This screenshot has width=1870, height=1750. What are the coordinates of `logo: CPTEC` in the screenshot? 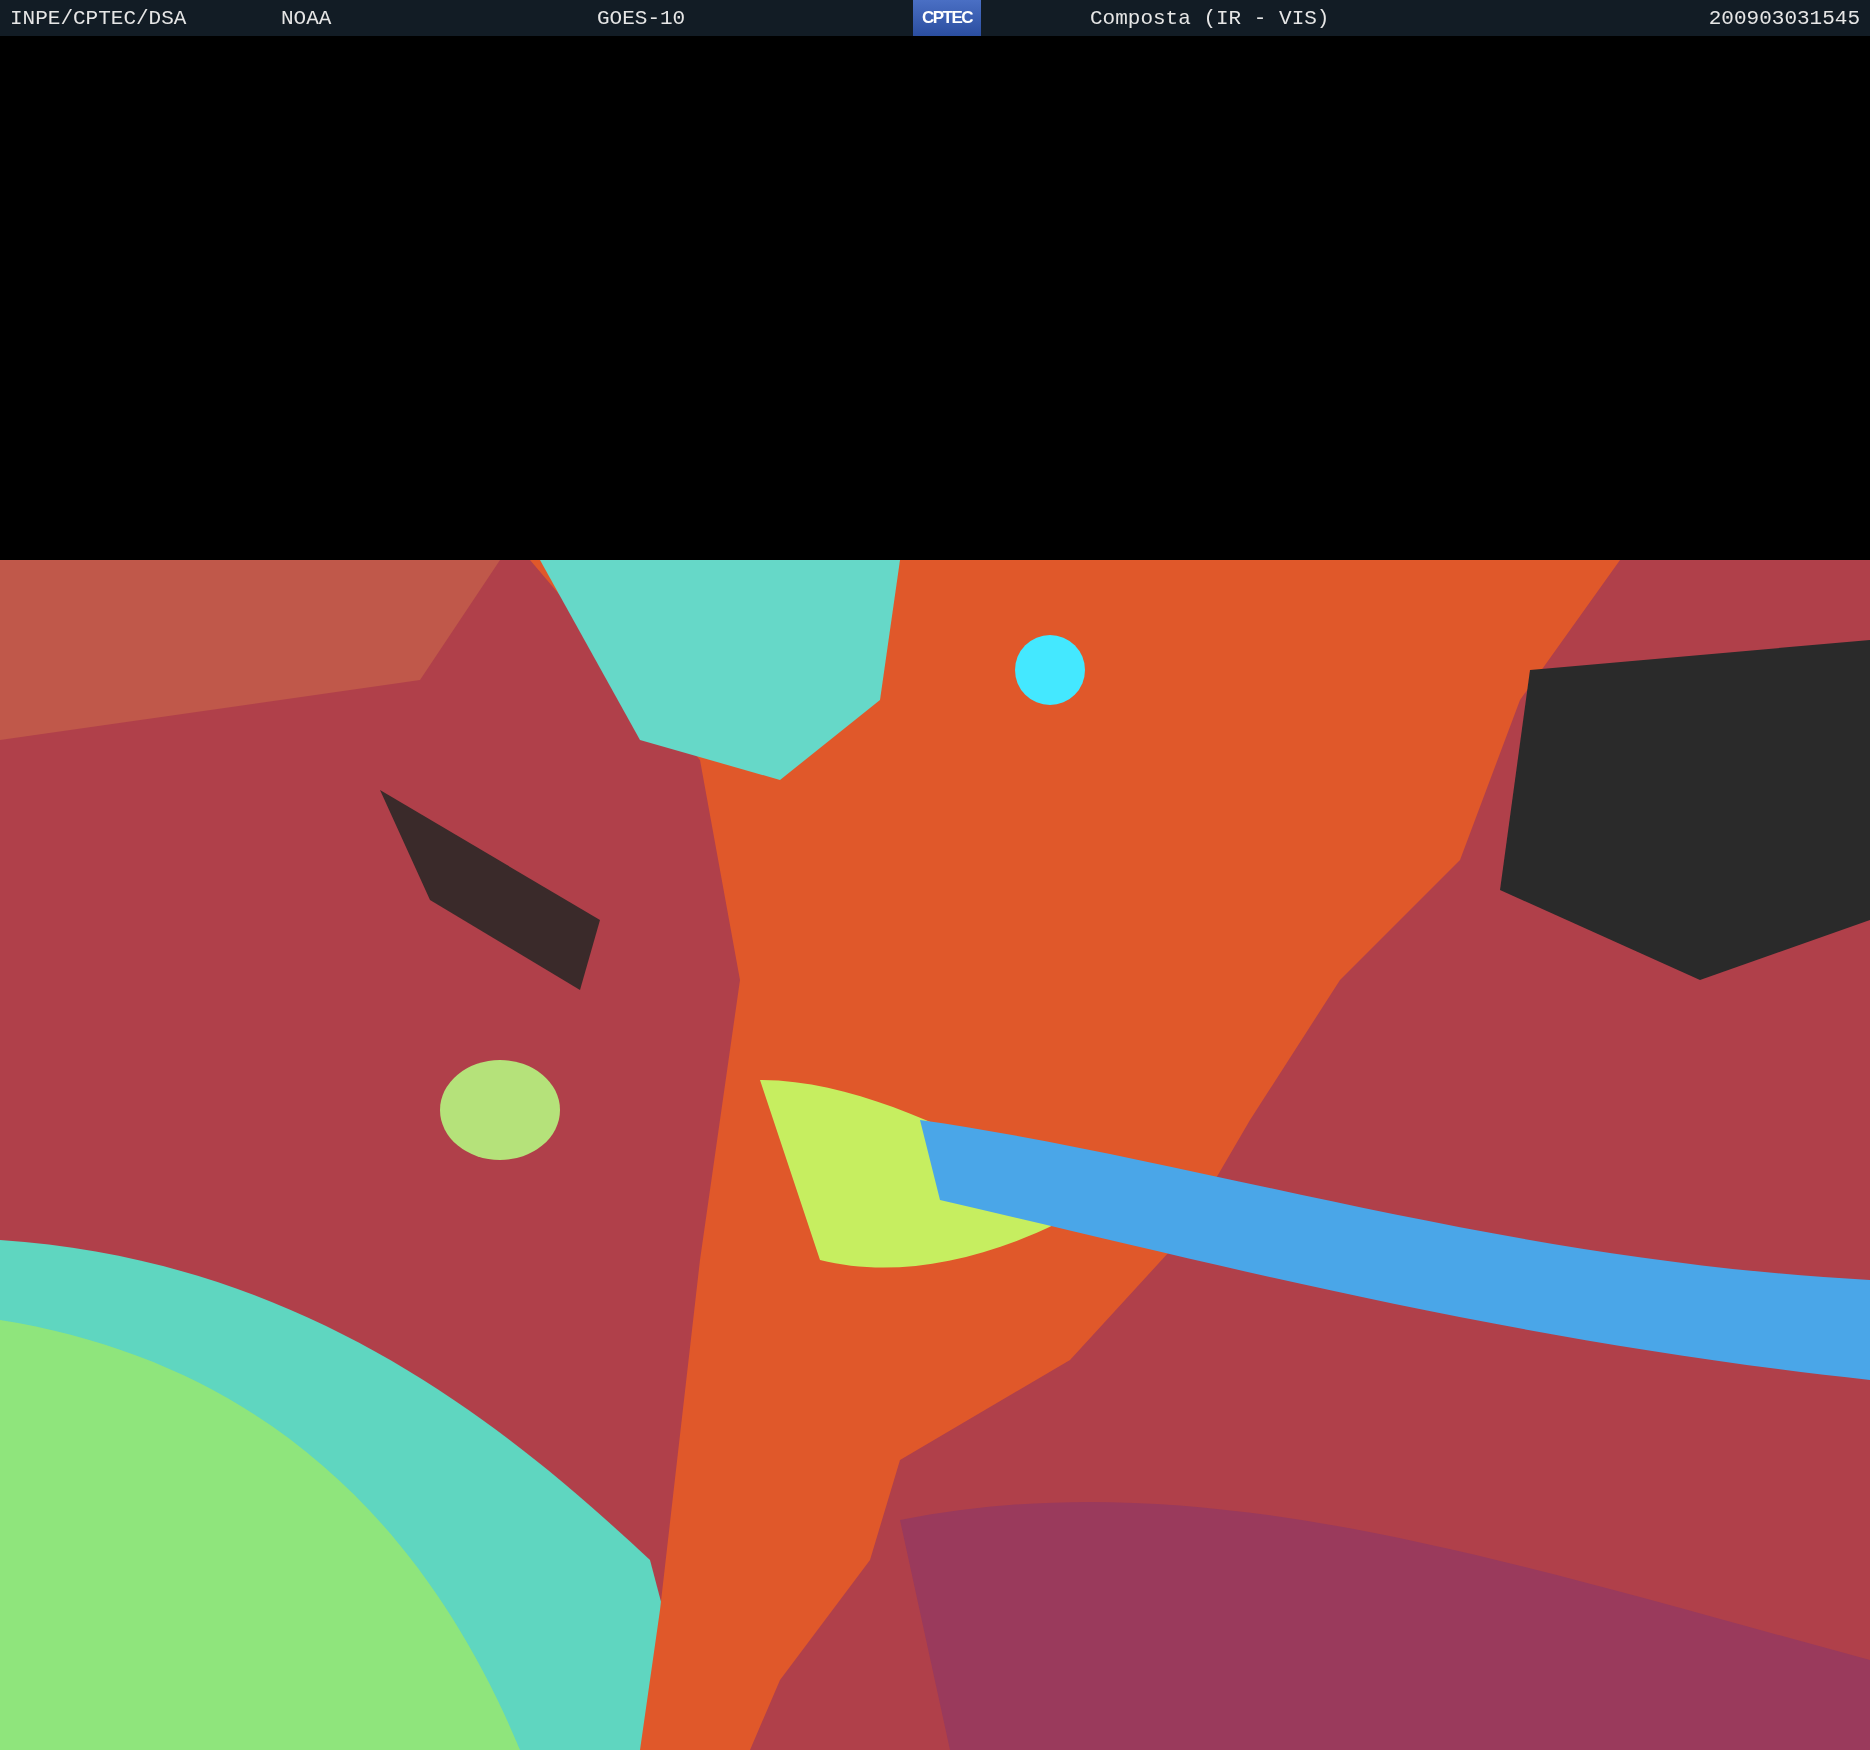 It's located at (947, 18).